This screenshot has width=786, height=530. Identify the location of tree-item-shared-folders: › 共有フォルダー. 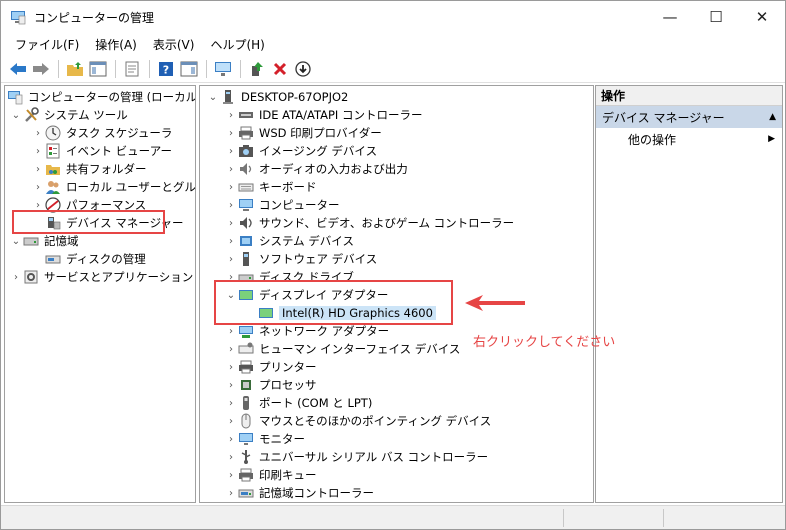
(89, 169).